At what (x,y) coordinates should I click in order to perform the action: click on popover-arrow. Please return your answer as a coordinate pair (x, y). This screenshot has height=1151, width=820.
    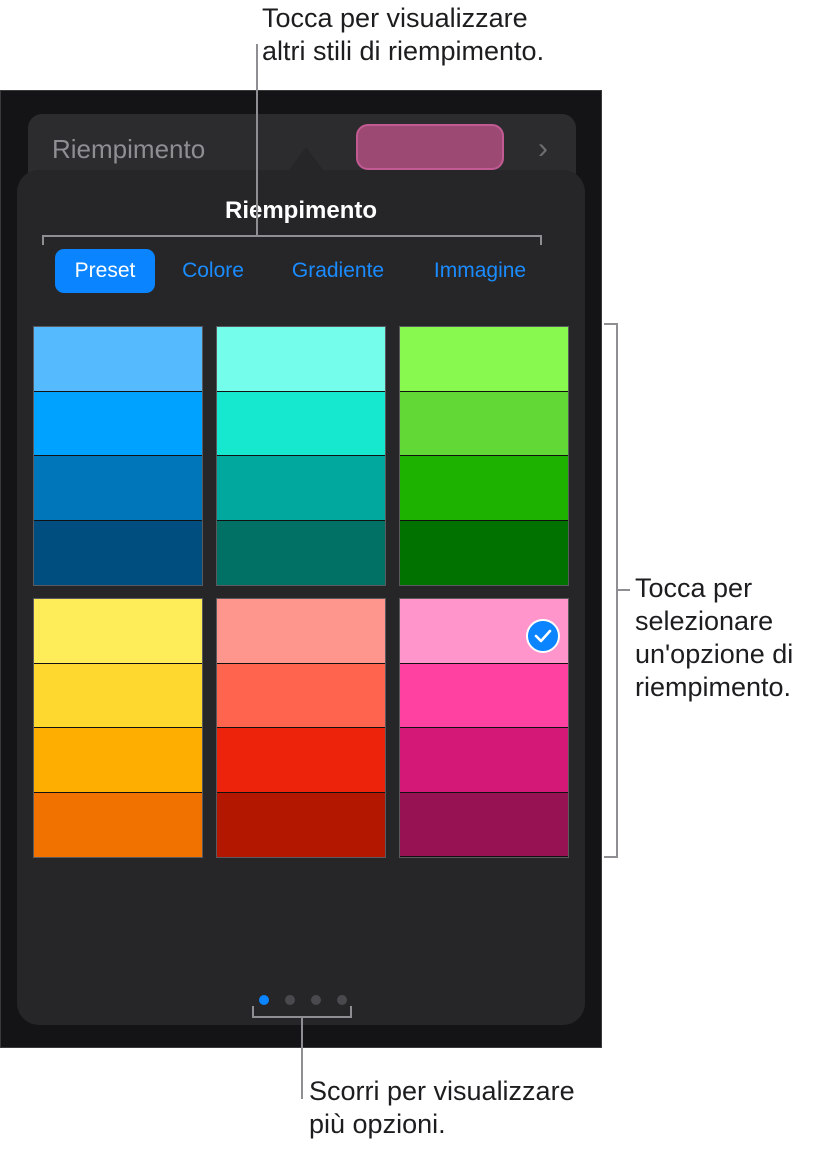
    Looking at the image, I should click on (306, 159).